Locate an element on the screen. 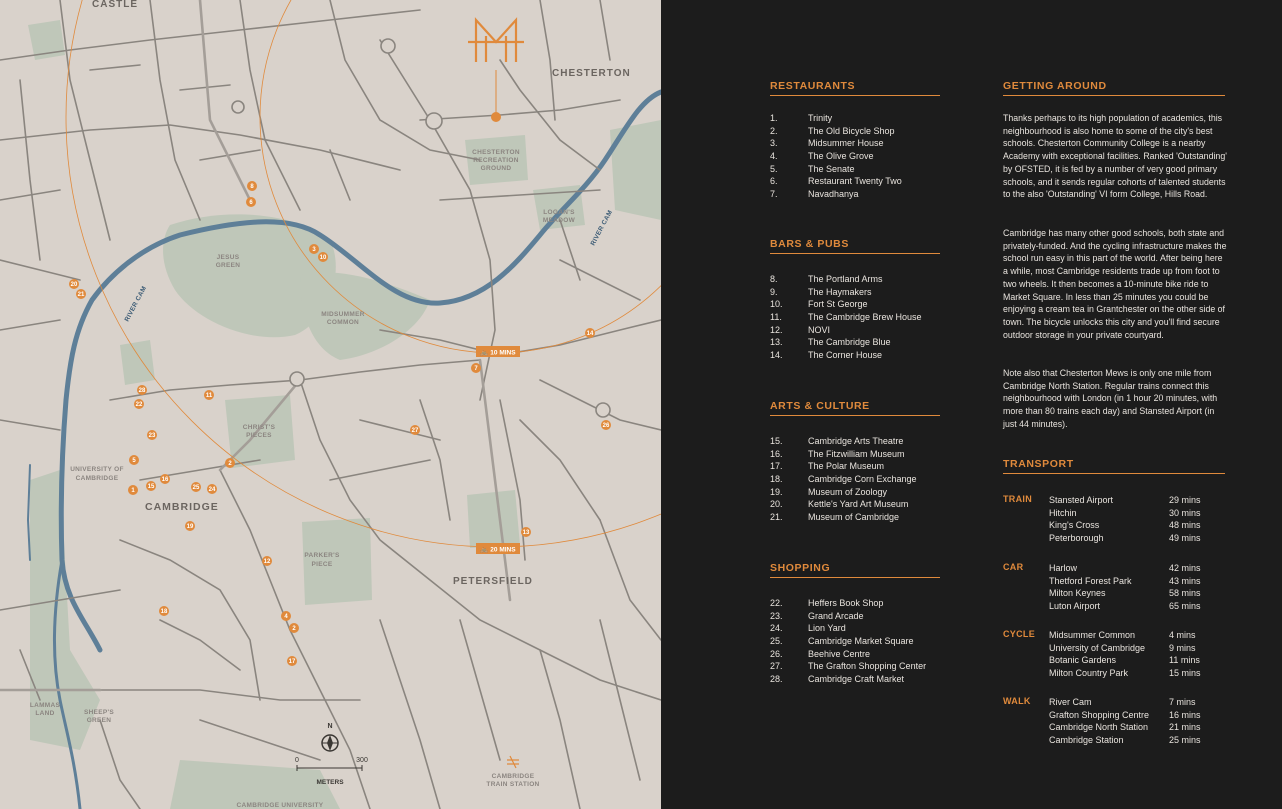 This screenshot has height=809, width=1282. poi-pin-11: 11 is located at coordinates (209, 395).